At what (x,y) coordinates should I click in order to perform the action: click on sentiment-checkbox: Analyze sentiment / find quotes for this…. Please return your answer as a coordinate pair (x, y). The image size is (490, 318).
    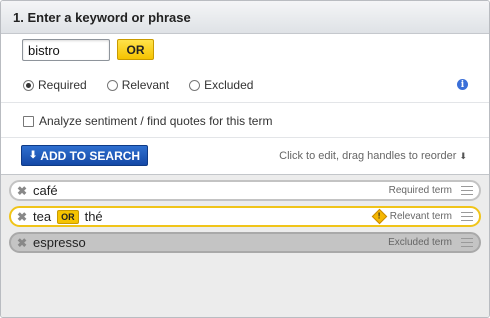
    Looking at the image, I should click on (147, 121).